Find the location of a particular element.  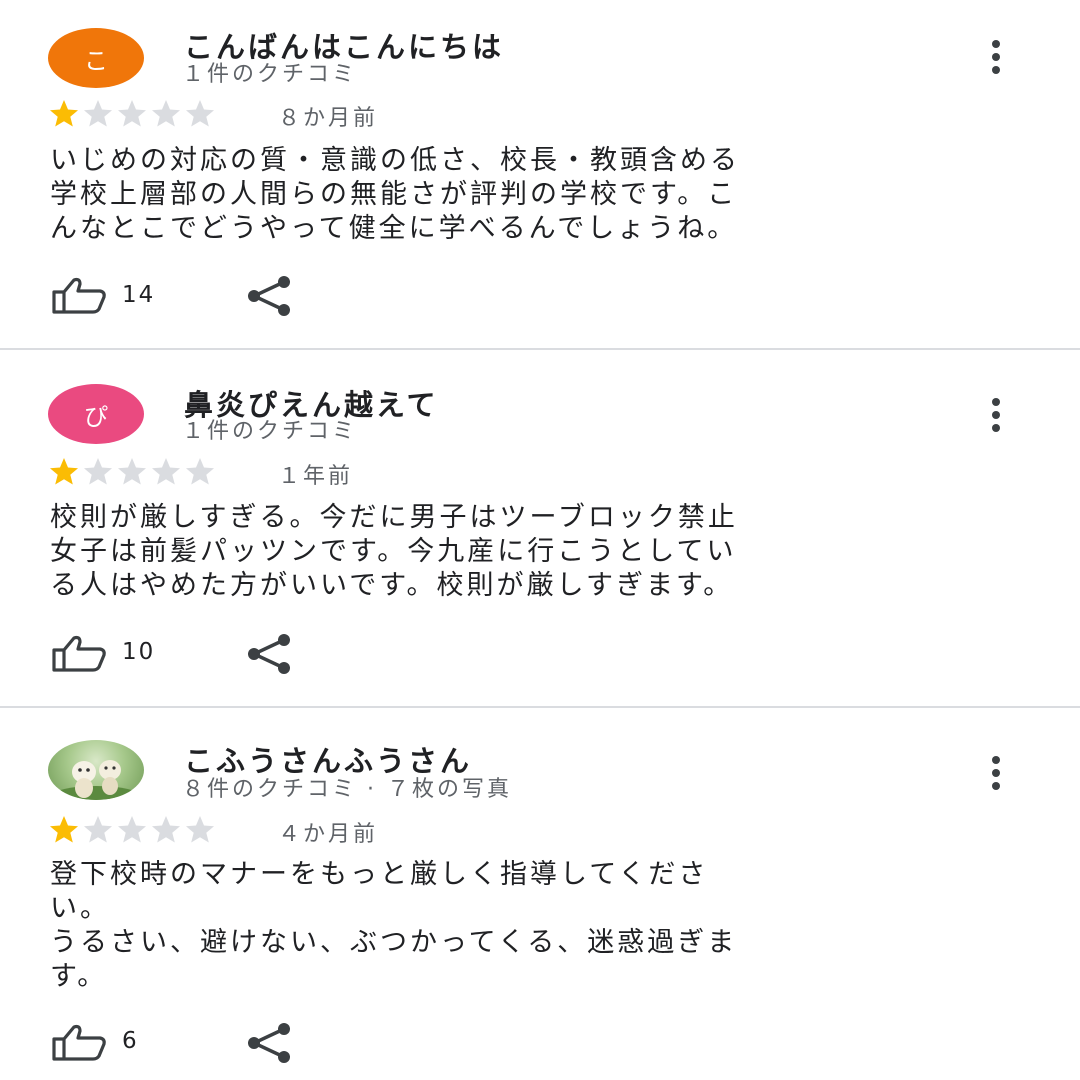

review-date: ８か月前 is located at coordinates (328, 118).